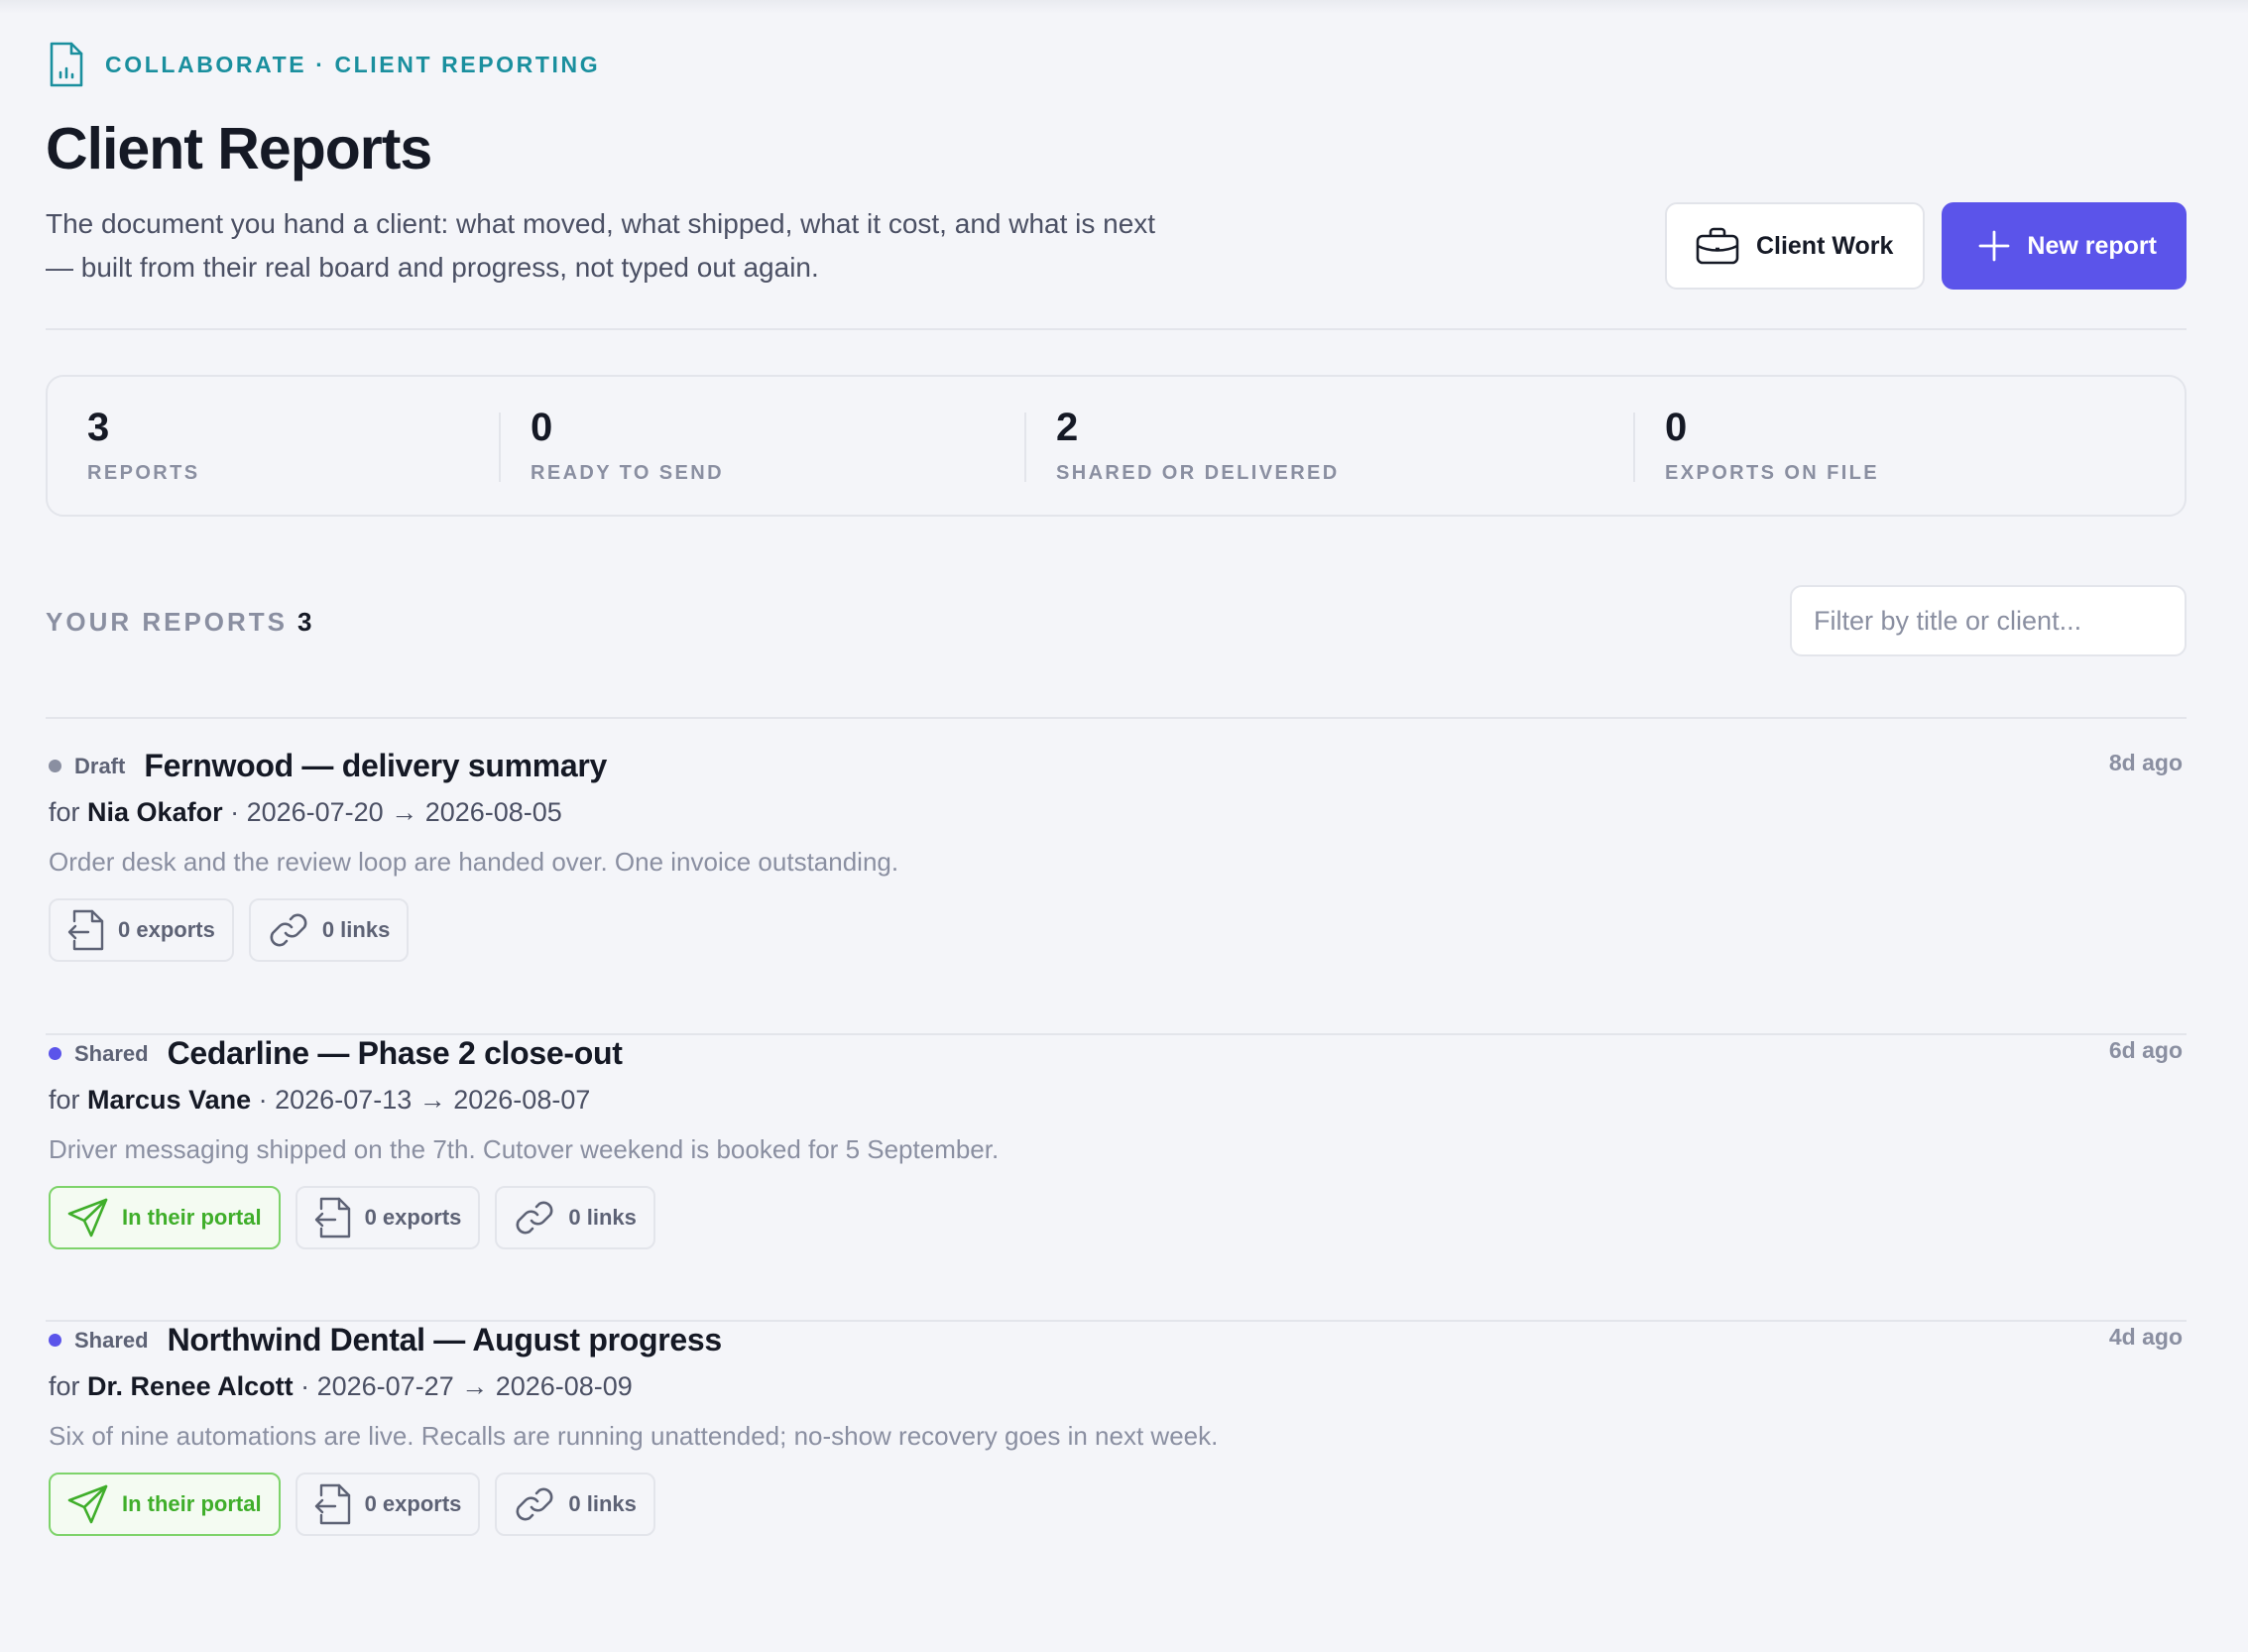  What do you see at coordinates (2092, 245) in the screenshot?
I see `new-report-label: New report` at bounding box center [2092, 245].